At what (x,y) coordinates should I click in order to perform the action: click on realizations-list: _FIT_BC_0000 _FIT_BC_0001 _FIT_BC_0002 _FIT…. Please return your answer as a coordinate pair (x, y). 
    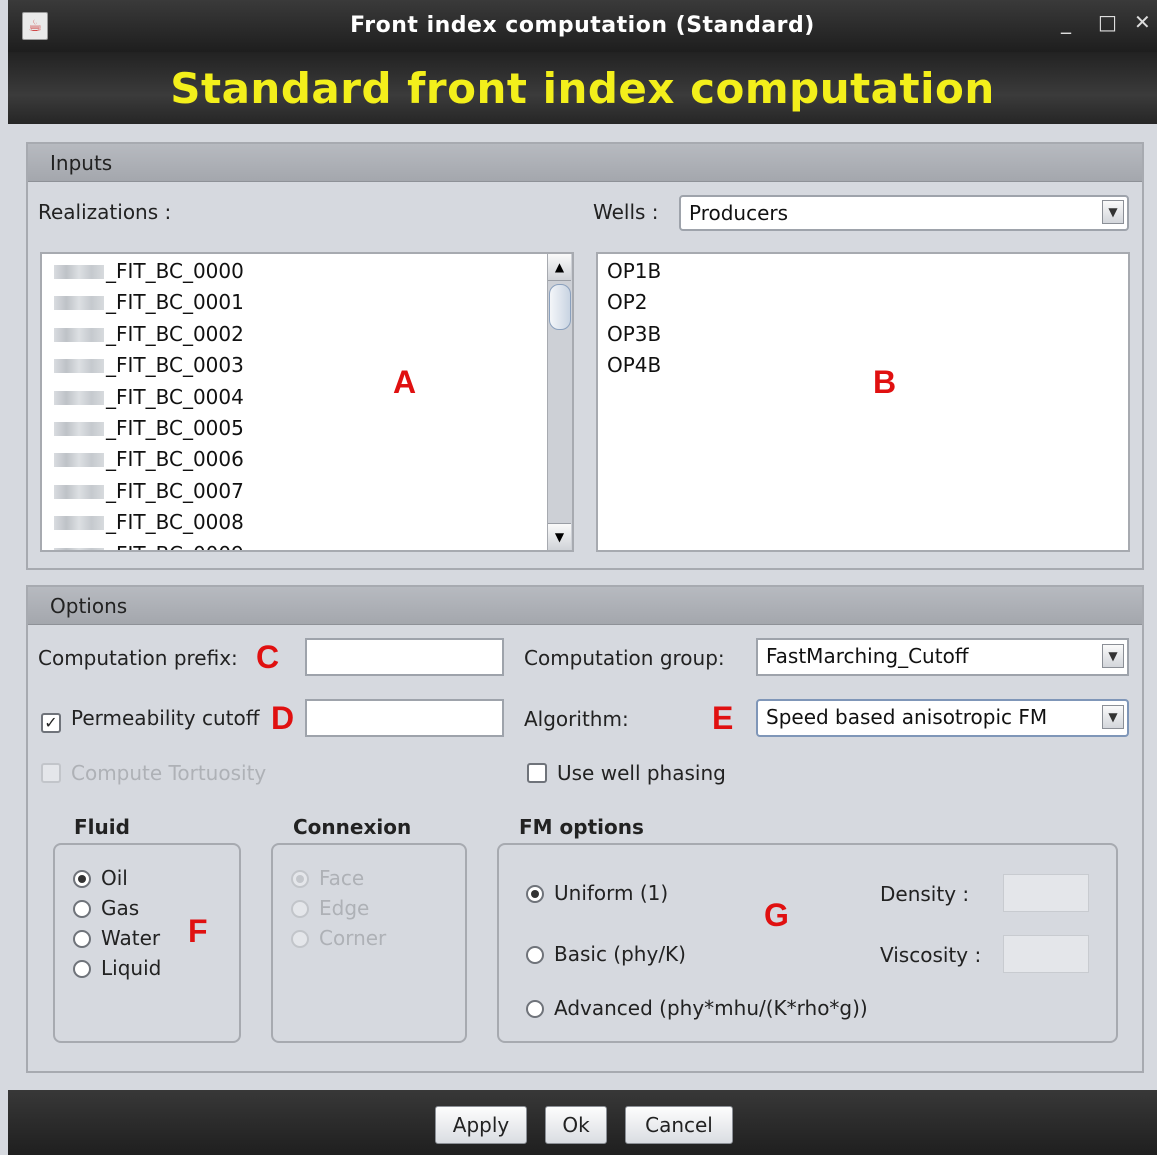
    Looking at the image, I should click on (307, 402).